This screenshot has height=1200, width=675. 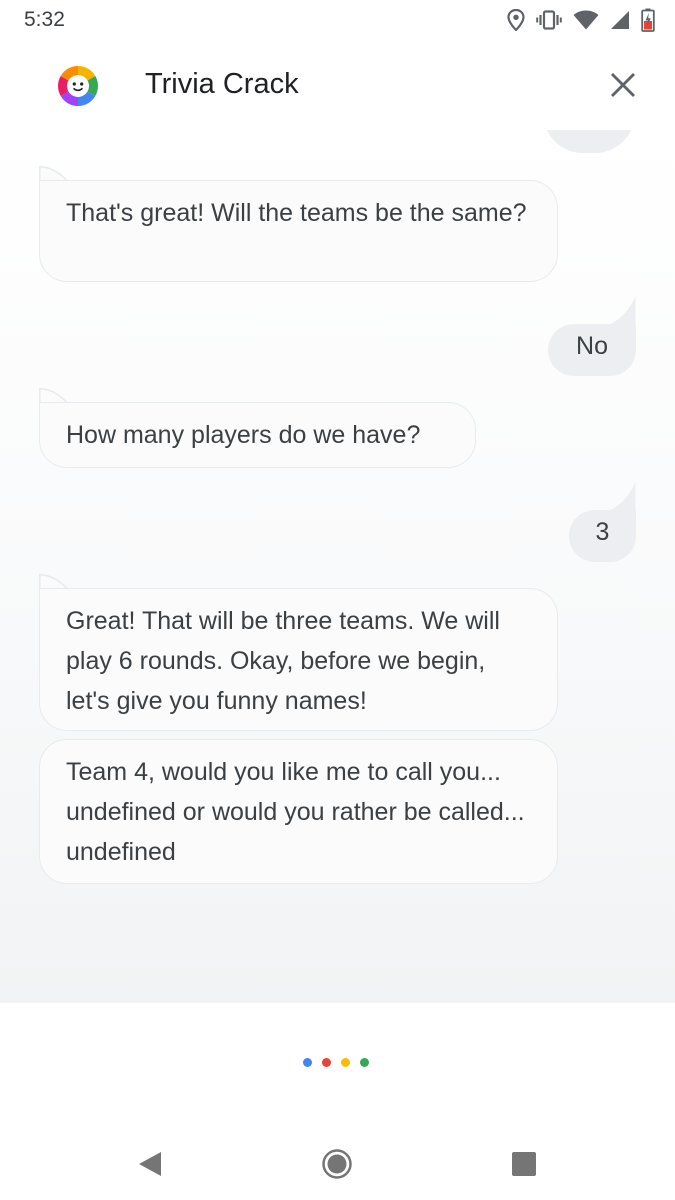 What do you see at coordinates (549, 20) in the screenshot?
I see `vibrate-icon` at bounding box center [549, 20].